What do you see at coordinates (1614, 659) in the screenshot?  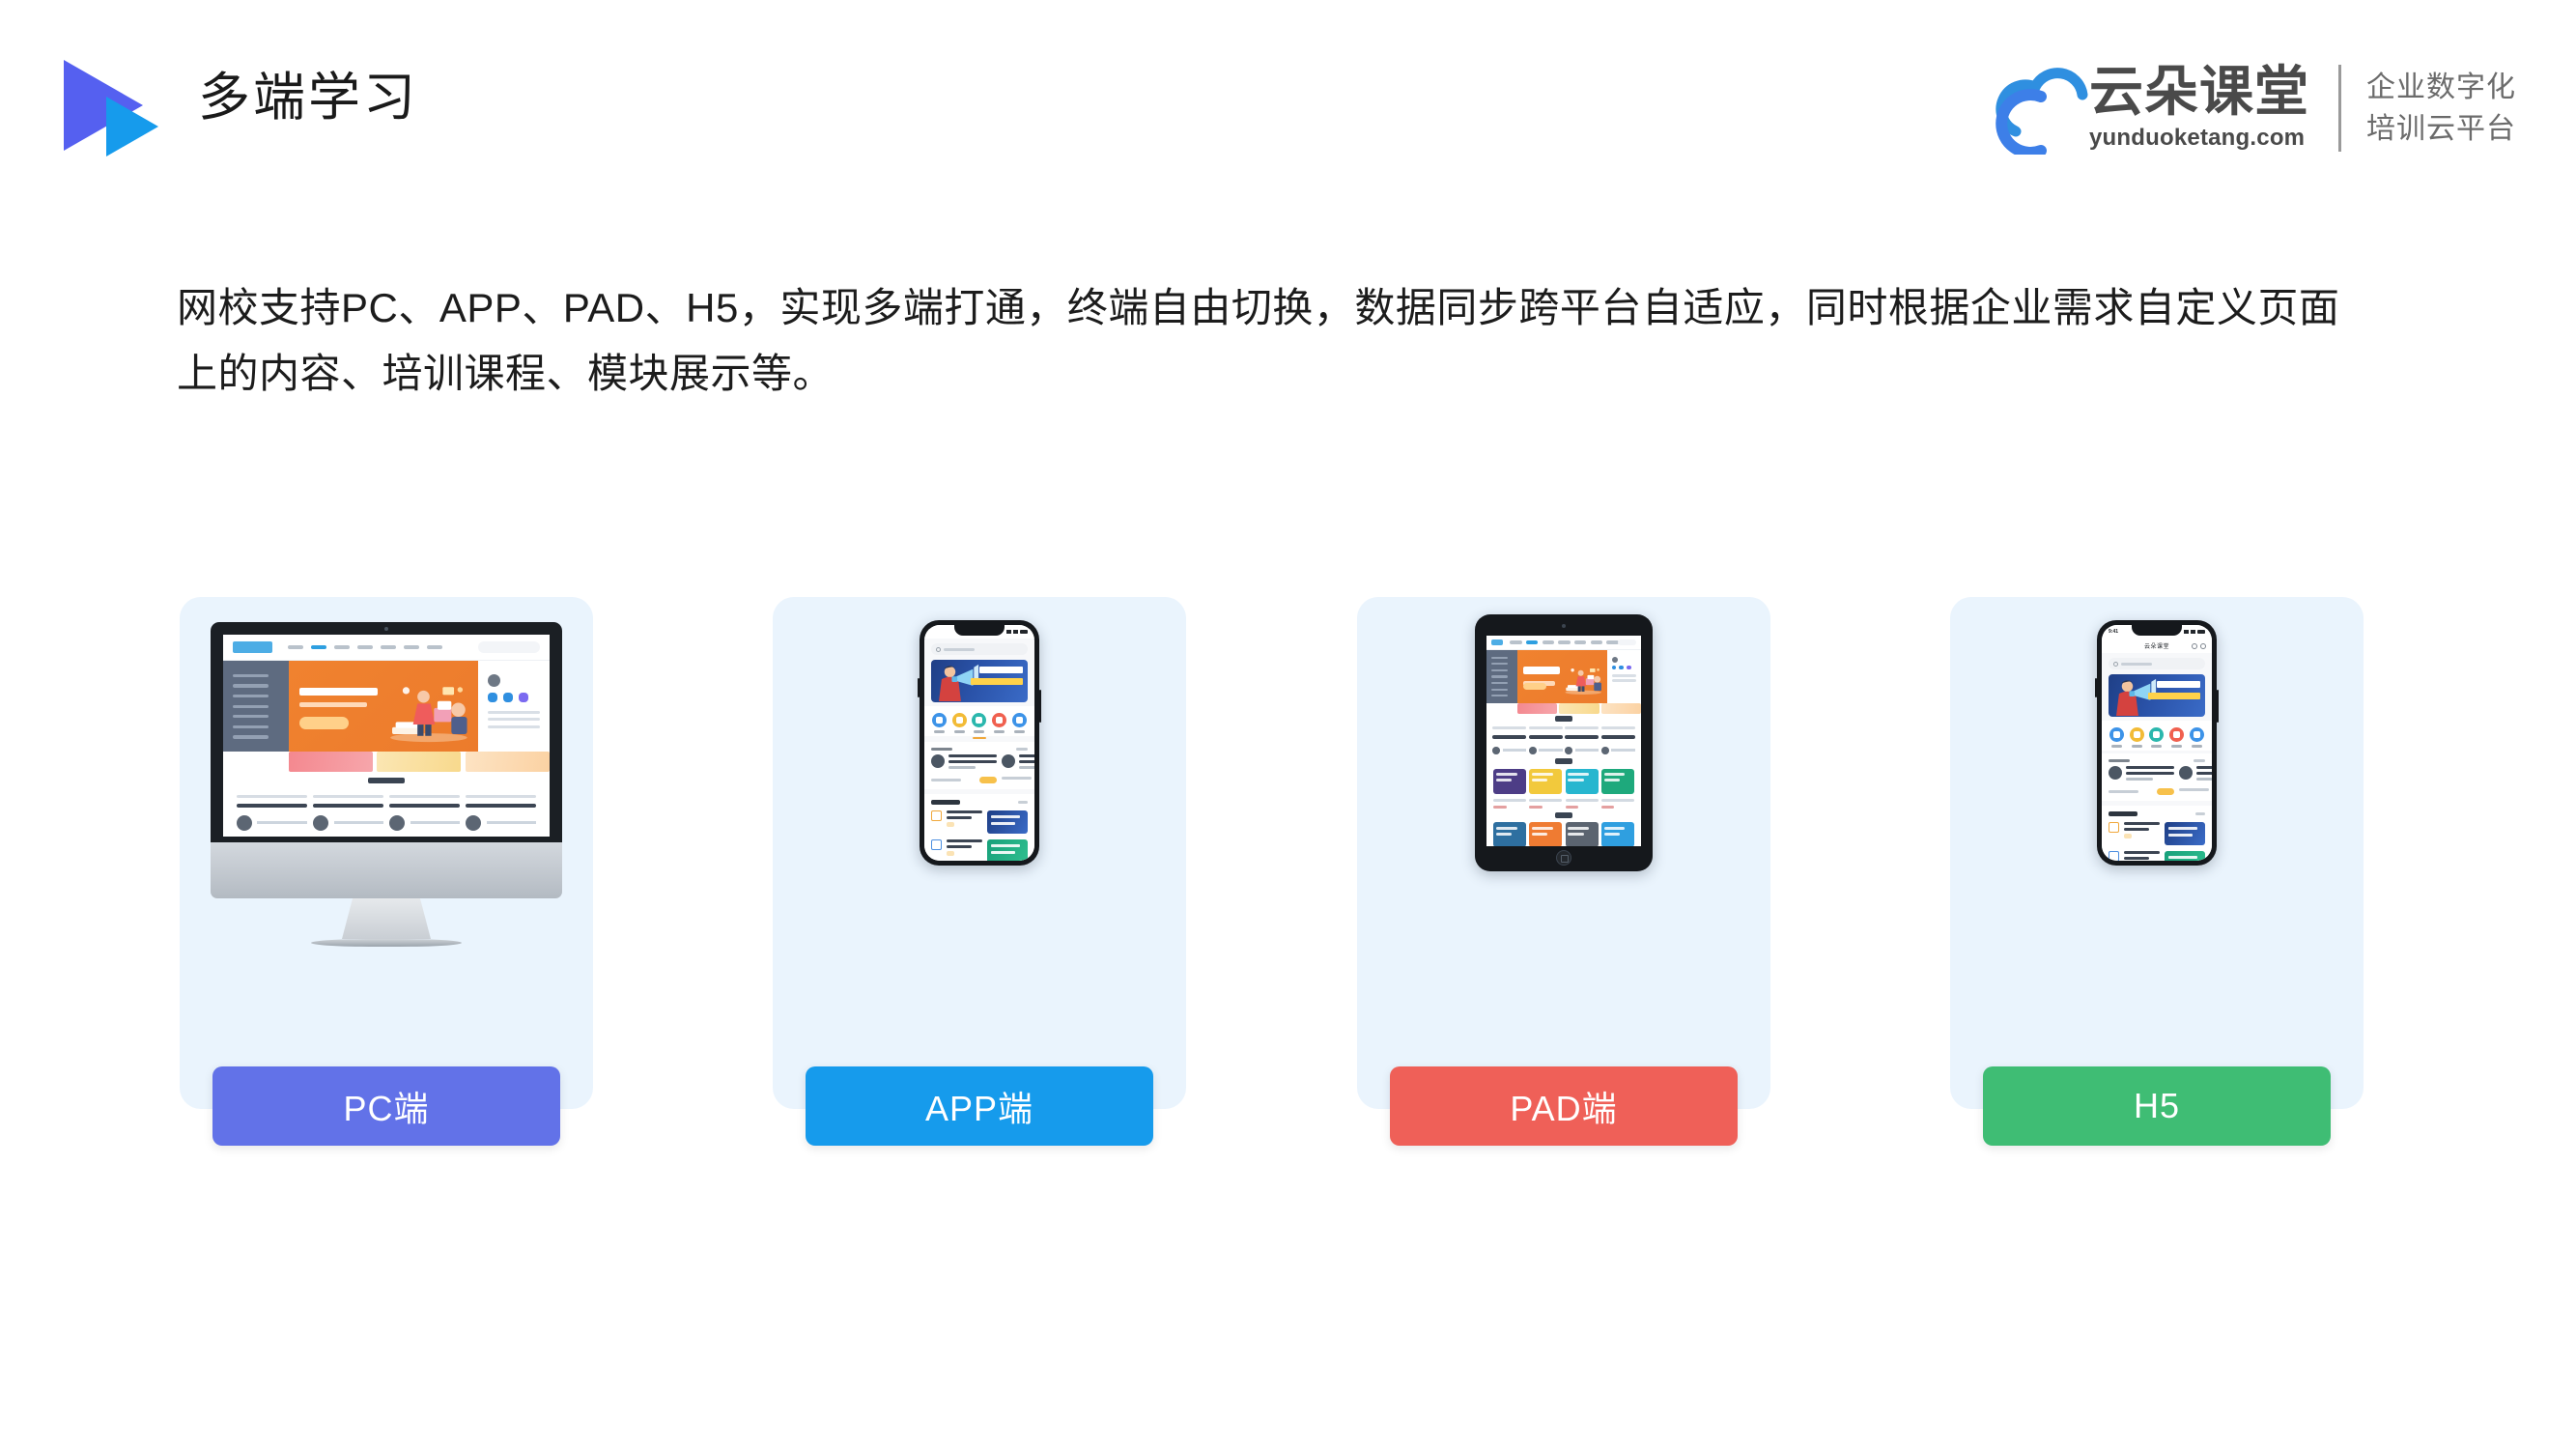 I see `site-avatar` at bounding box center [1614, 659].